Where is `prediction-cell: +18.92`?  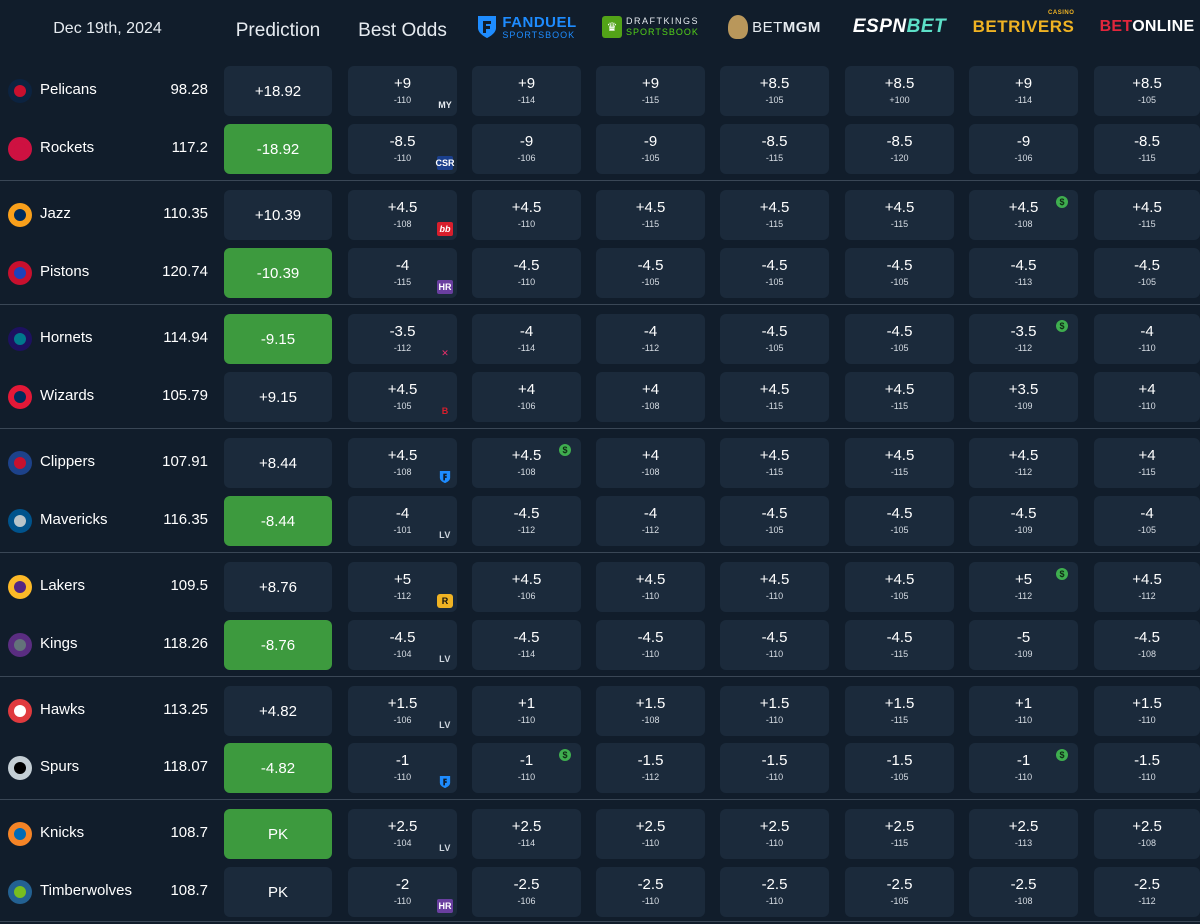
prediction-cell: +18.92 is located at coordinates (278, 91).